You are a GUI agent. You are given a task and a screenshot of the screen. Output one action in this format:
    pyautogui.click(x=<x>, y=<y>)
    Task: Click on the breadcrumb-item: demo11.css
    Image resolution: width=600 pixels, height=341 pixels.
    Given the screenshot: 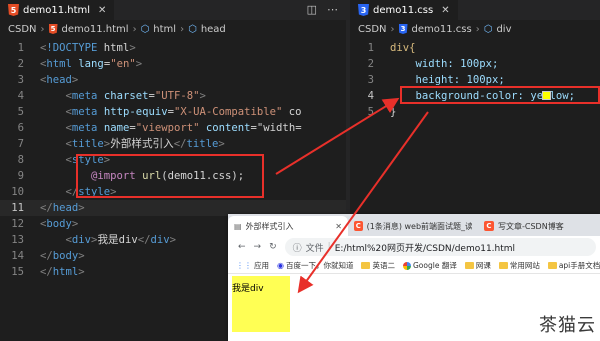 What is the action you would take?
    pyautogui.click(x=442, y=29)
    